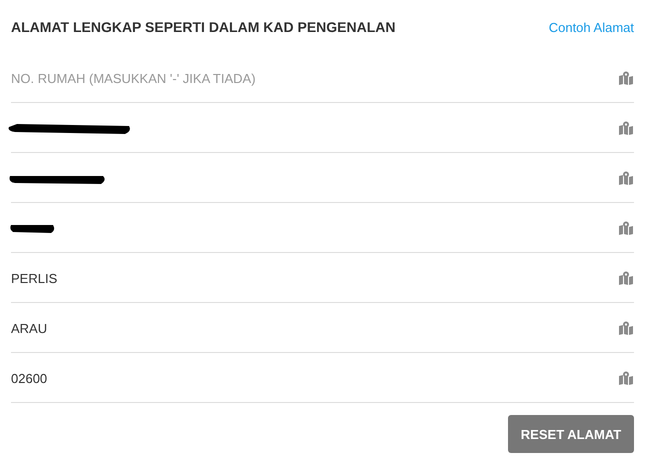 This screenshot has height=463, width=652. What do you see at coordinates (571, 434) in the screenshot?
I see `reset-address-button: RESET ALAMAT` at bounding box center [571, 434].